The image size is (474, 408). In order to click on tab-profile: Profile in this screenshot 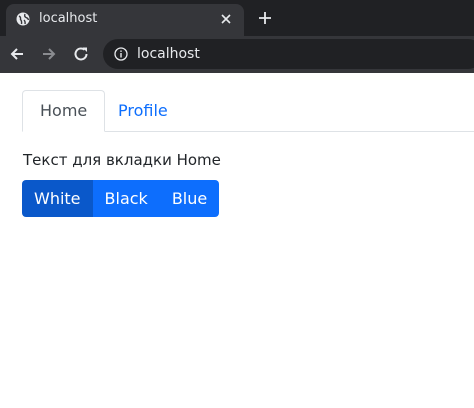, I will do `click(143, 111)`.